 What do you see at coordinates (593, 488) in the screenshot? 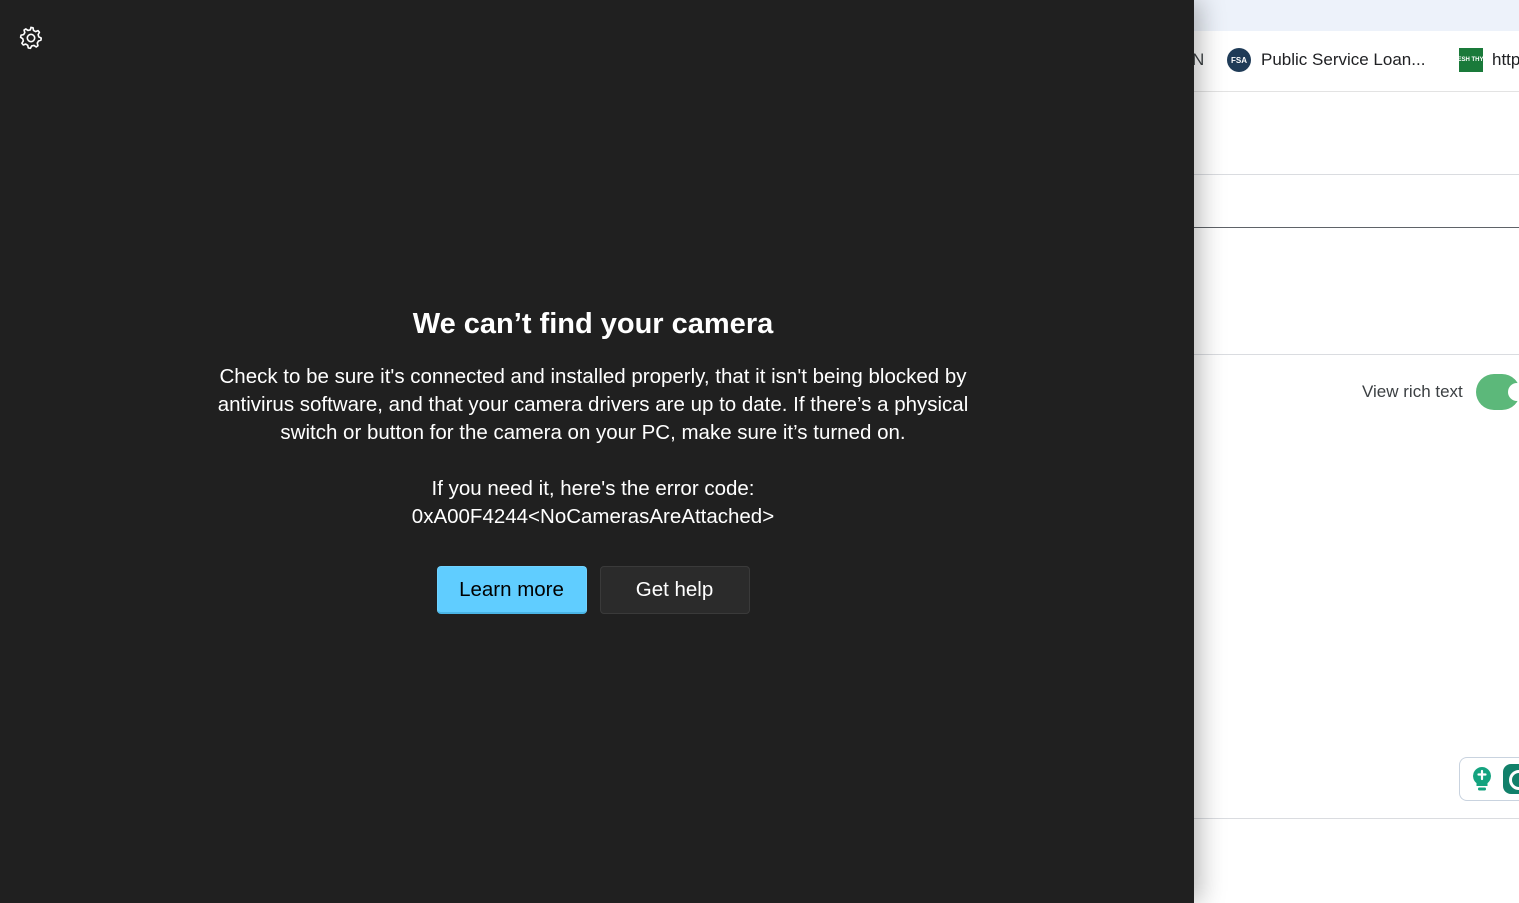
I see `error-code-label: If you need it, here's the error code:` at bounding box center [593, 488].